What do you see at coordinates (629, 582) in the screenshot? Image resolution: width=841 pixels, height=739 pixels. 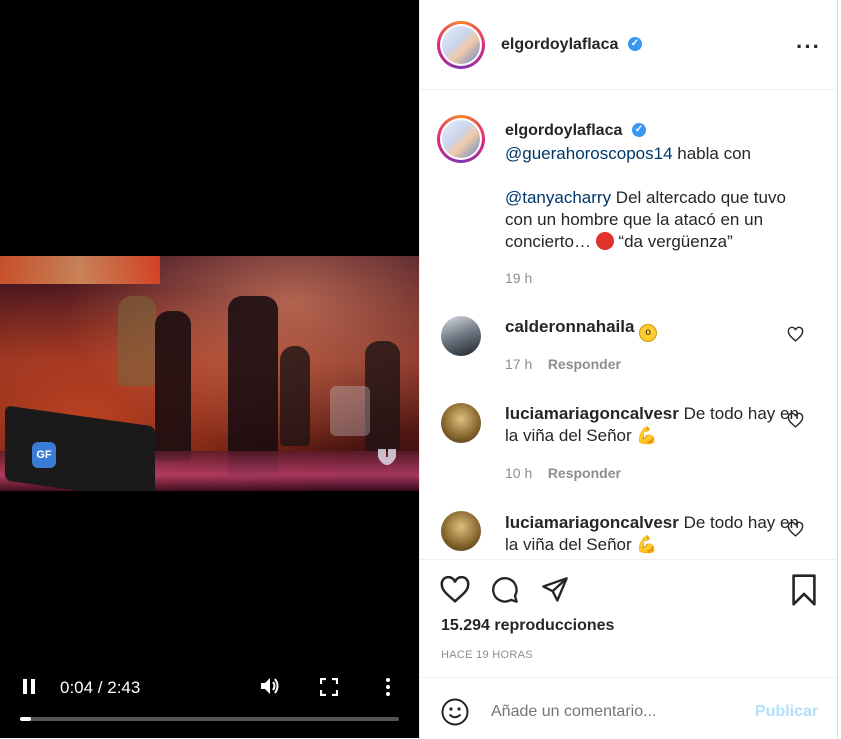 I see `action-bar` at bounding box center [629, 582].